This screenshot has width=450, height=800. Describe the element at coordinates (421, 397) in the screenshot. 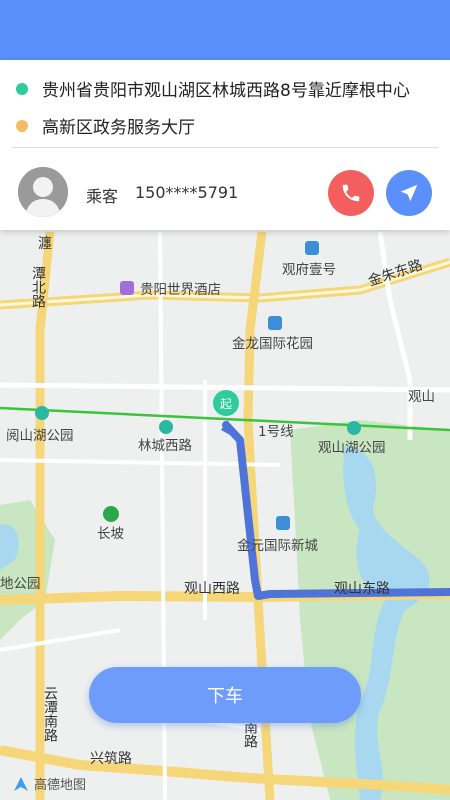

I see `map-label-guanshan-side: 观山` at that location.